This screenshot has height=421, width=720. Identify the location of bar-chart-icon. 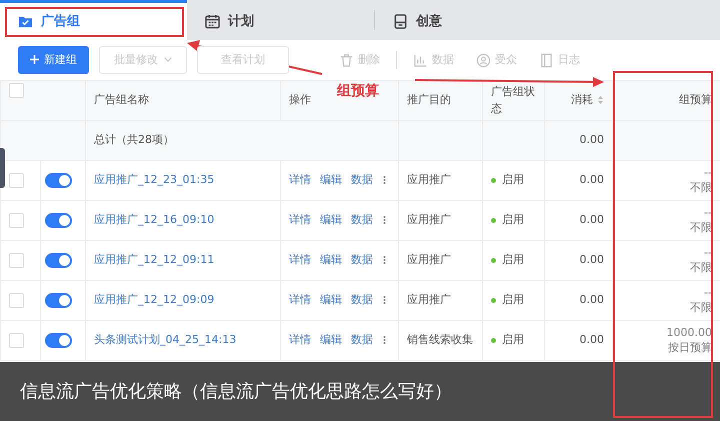
(420, 60).